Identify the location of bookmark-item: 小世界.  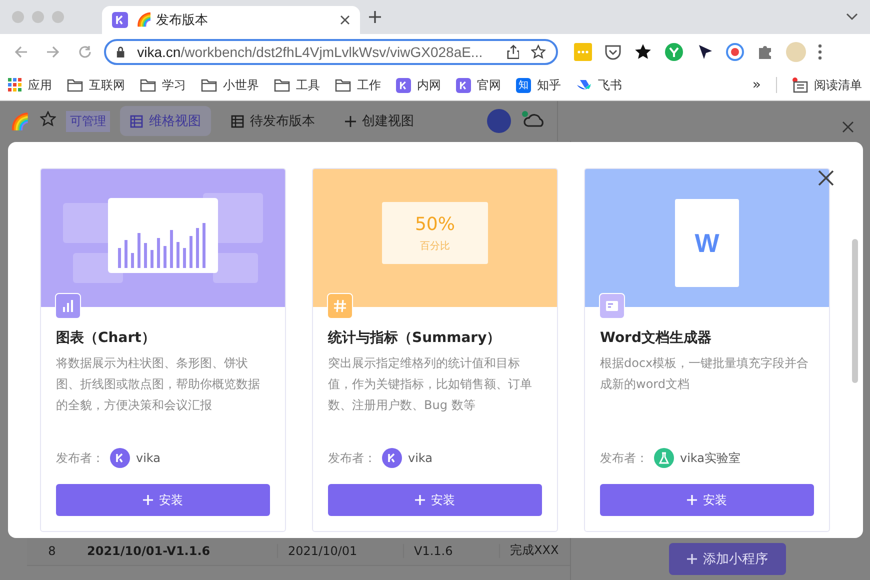
(230, 85).